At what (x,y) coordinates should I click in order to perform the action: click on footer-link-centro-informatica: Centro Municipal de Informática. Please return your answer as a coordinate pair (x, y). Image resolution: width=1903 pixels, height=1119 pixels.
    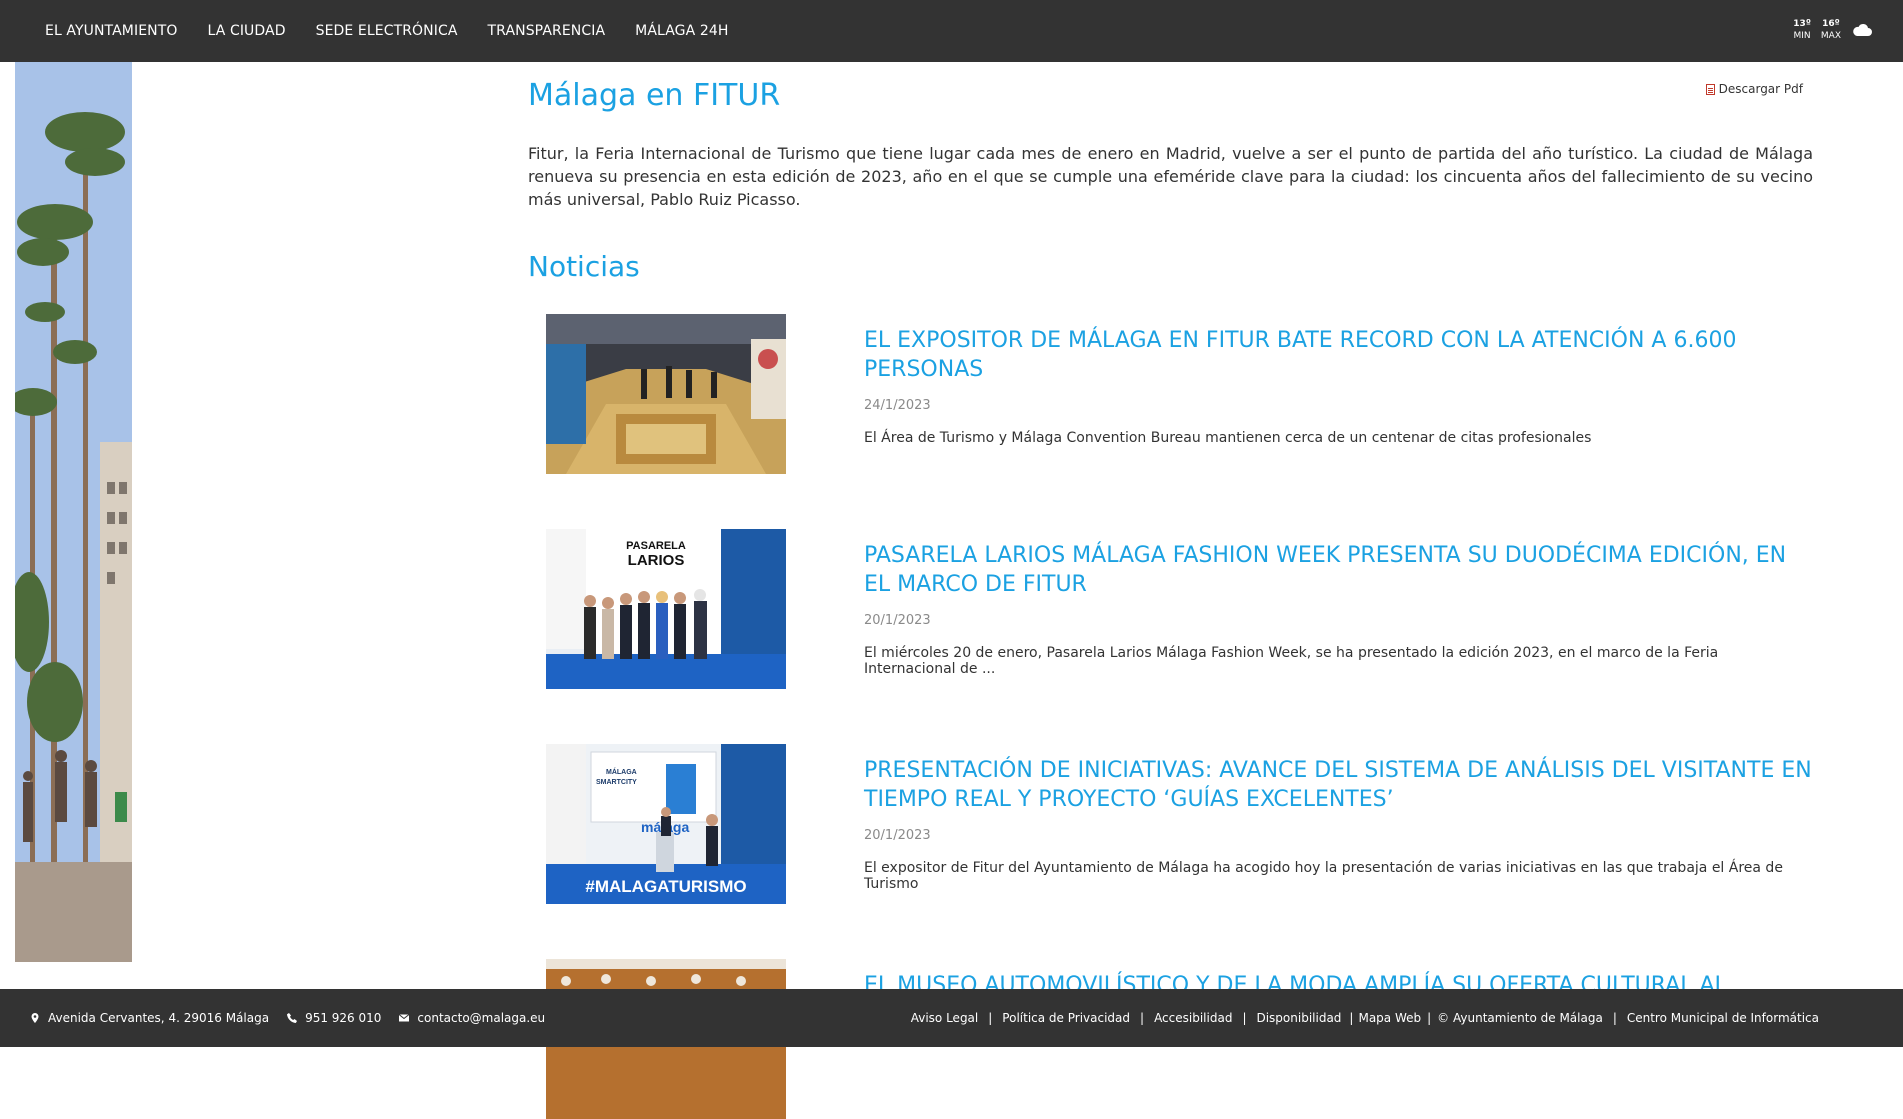
    Looking at the image, I should click on (1723, 1018).